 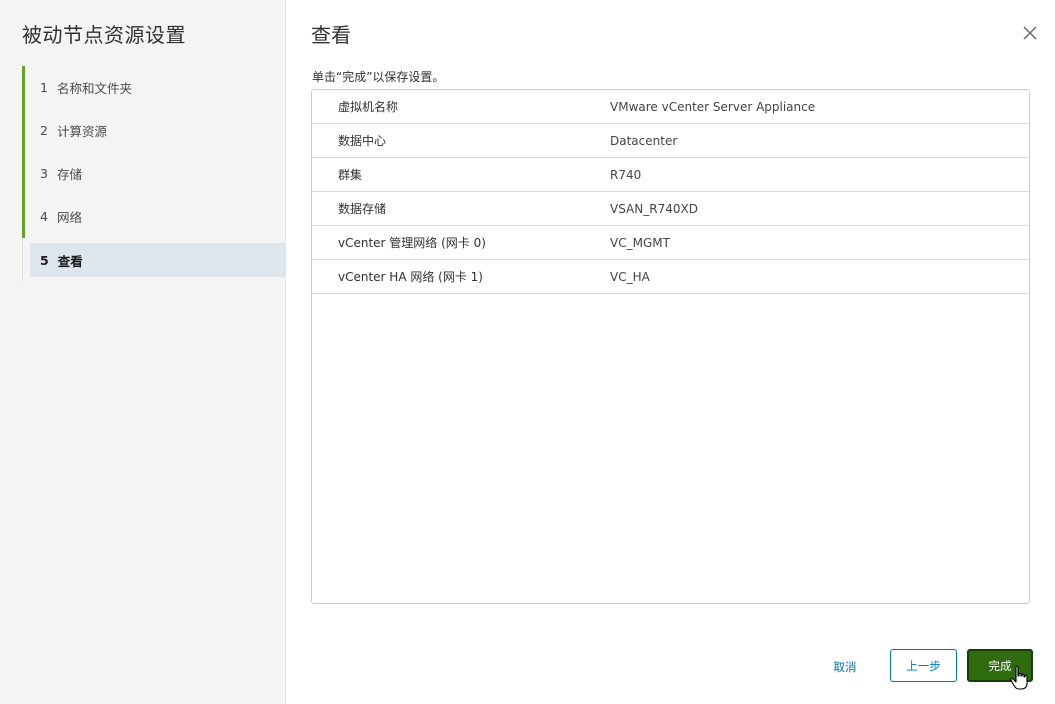 I want to click on table-row: 数据存储 VSAN_R740XD, so click(x=670, y=209).